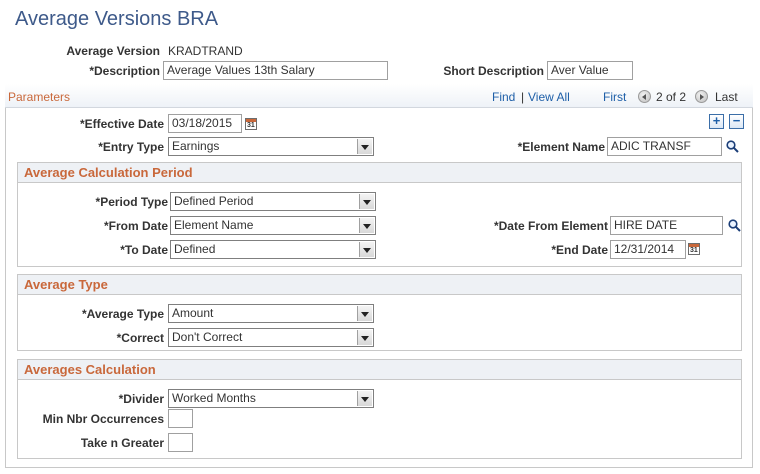 The image size is (760, 474). Describe the element at coordinates (550, 226) in the screenshot. I see `date-from-element-label: *Date From Element` at that location.